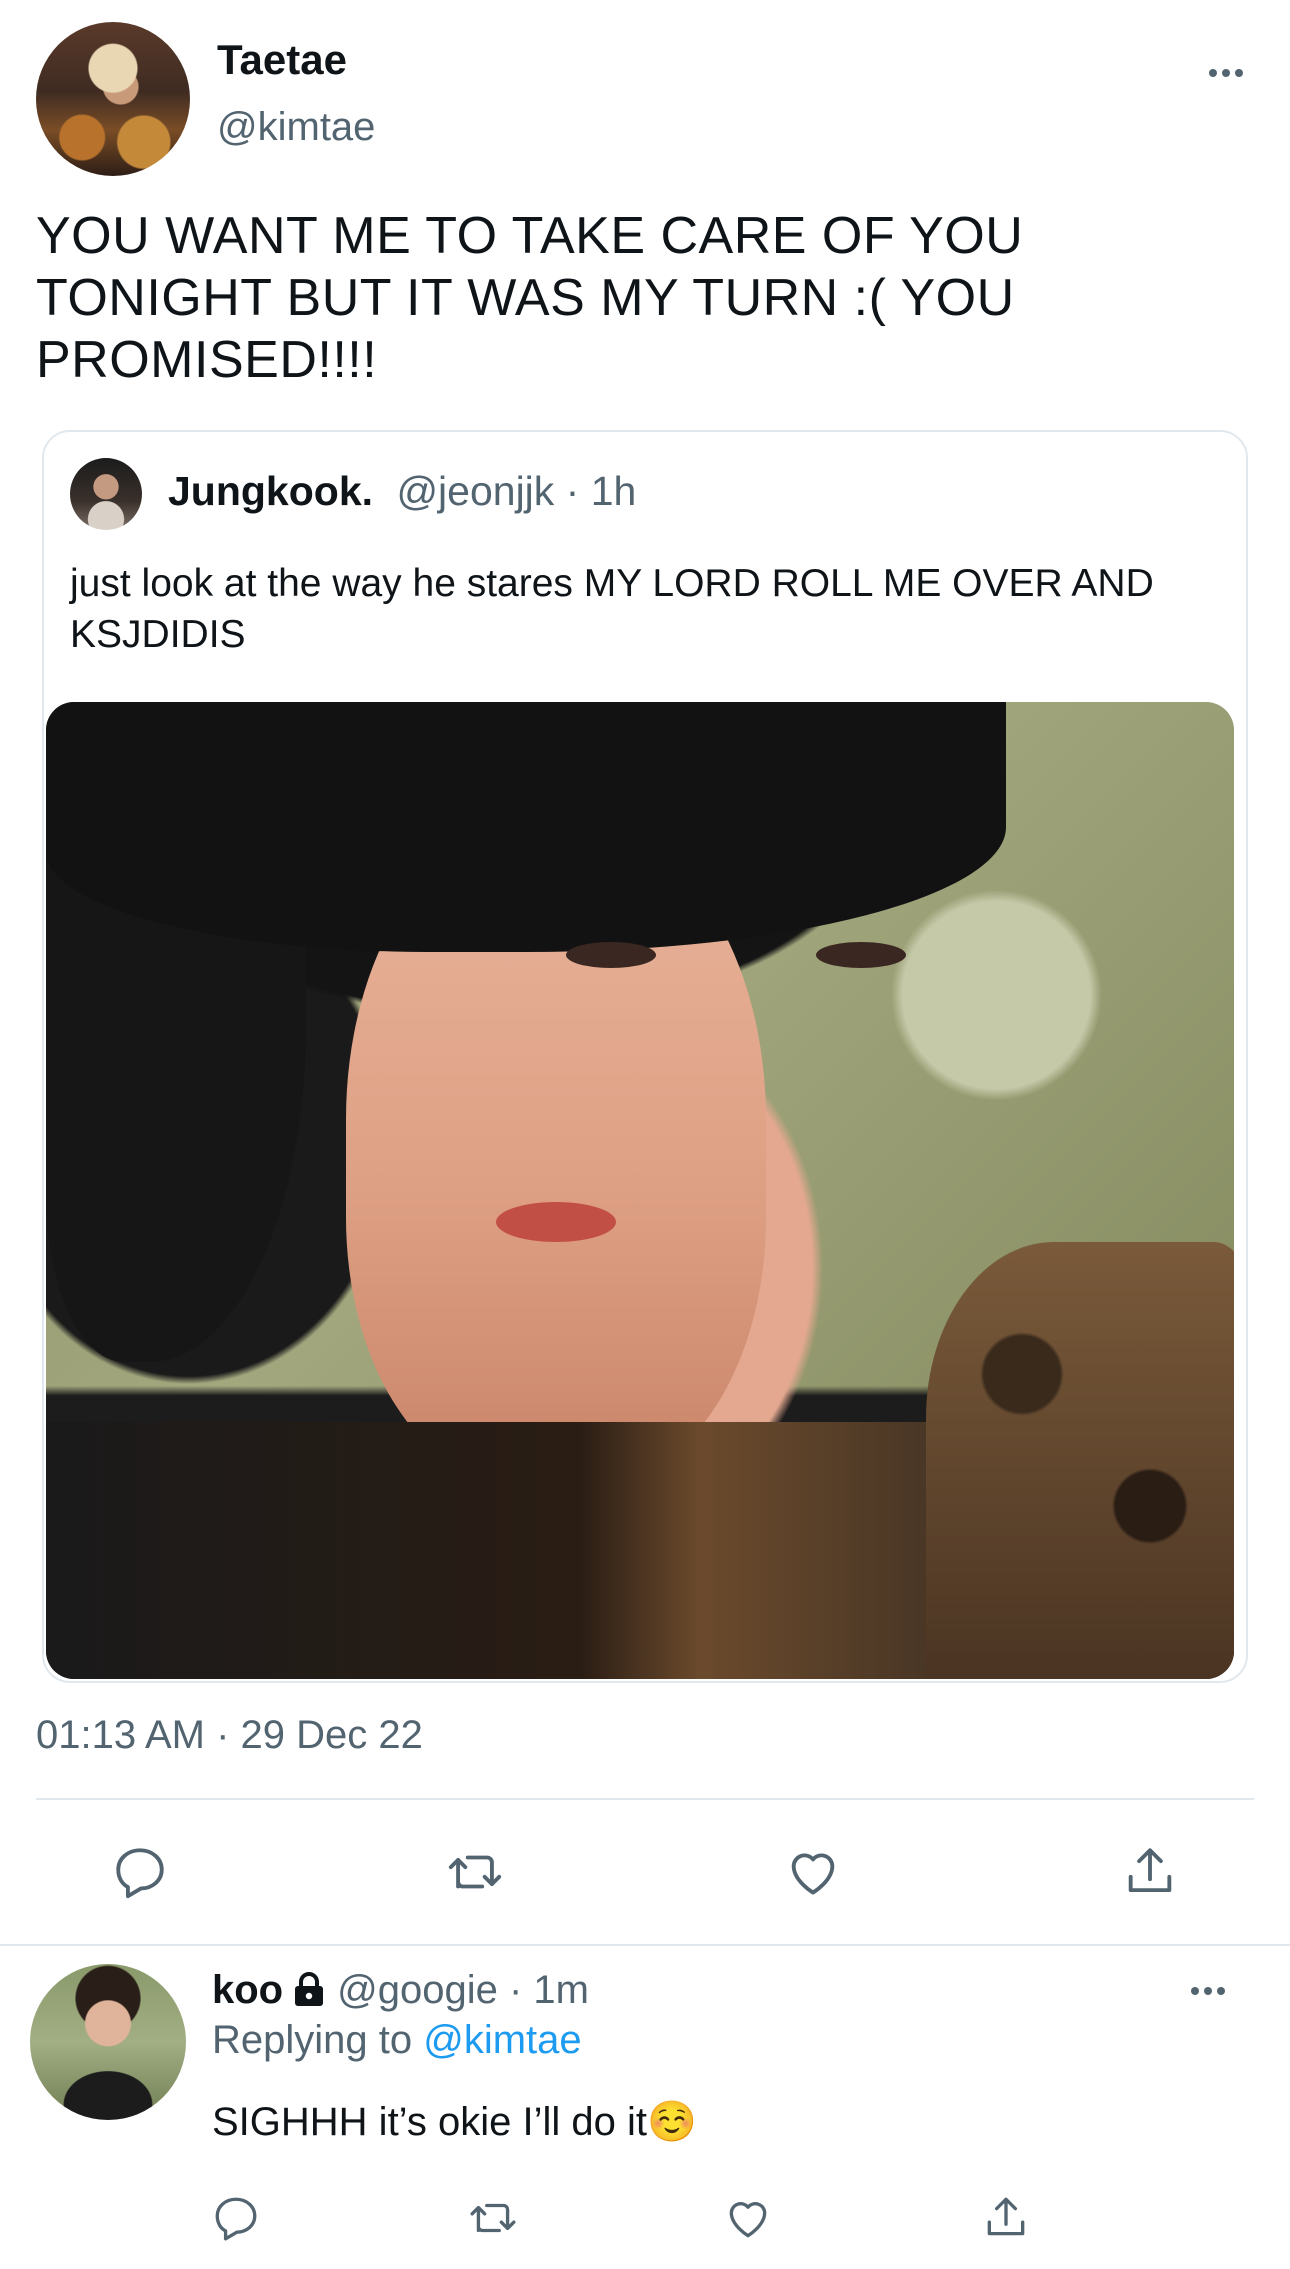 The image size is (1290, 2269). I want to click on reply-author-name: koo, so click(247, 1990).